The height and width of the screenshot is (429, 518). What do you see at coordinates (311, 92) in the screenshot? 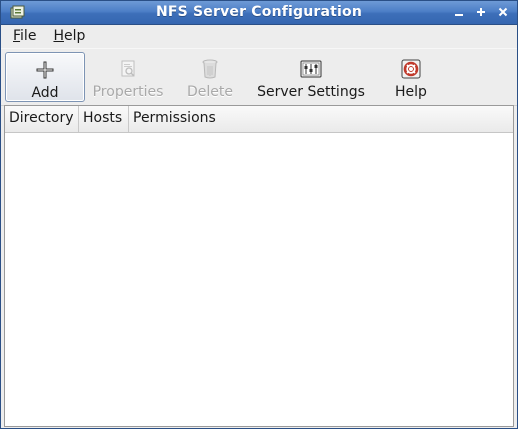
I see `server-settings-label: Server Settings` at bounding box center [311, 92].